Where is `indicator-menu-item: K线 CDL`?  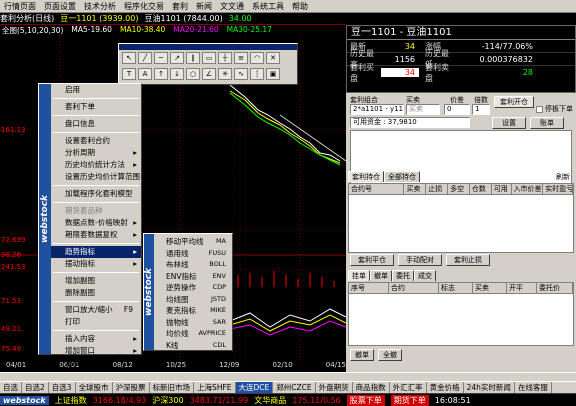 indicator-menu-item: K线 CDL is located at coordinates (193, 346).